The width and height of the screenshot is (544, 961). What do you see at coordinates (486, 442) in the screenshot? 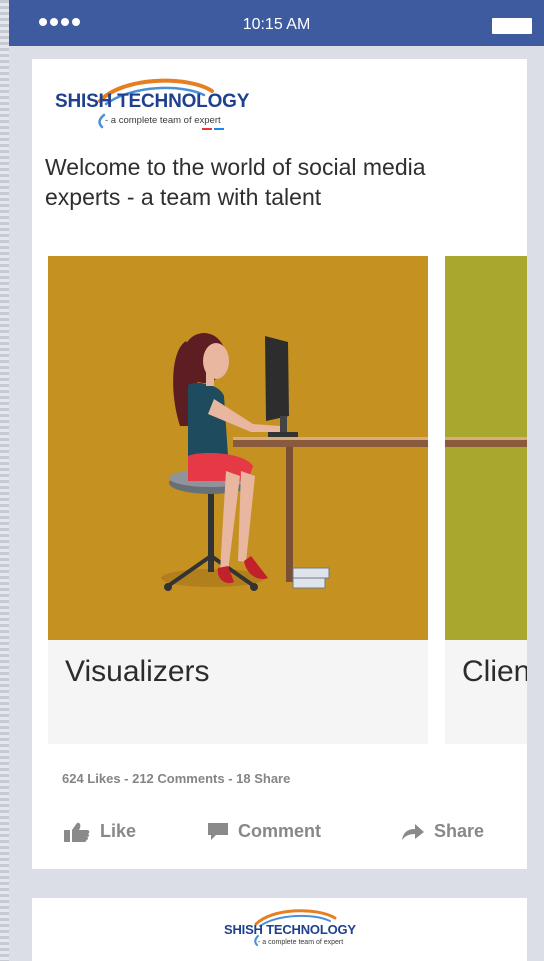
I see `desk-illustration` at bounding box center [486, 442].